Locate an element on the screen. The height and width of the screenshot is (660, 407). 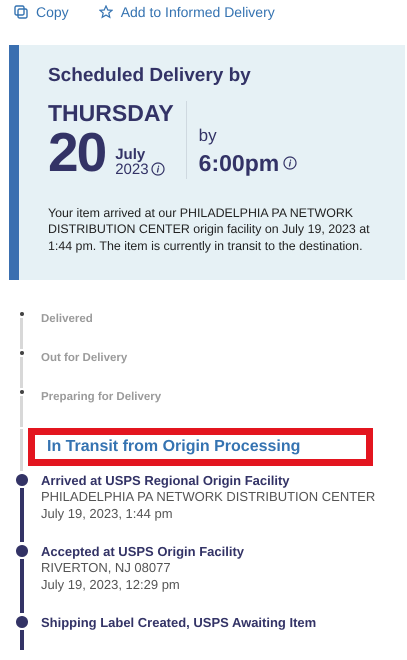
event-title: Shipping Label Created, USPS Awaiting Item is located at coordinates (178, 622).